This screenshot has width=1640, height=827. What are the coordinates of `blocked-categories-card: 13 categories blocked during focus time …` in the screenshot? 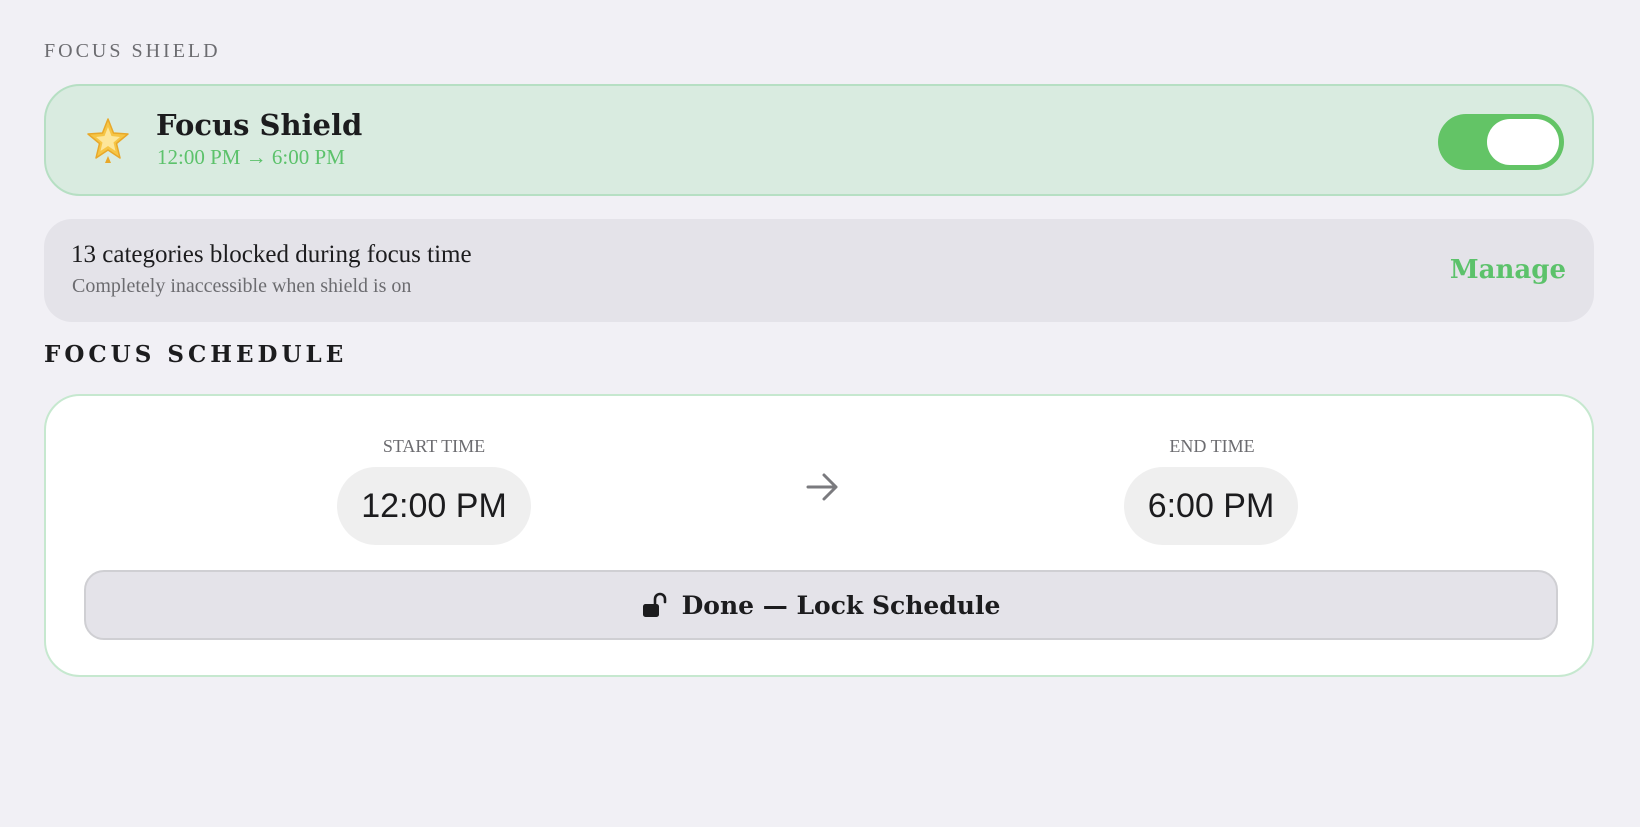 It's located at (819, 270).